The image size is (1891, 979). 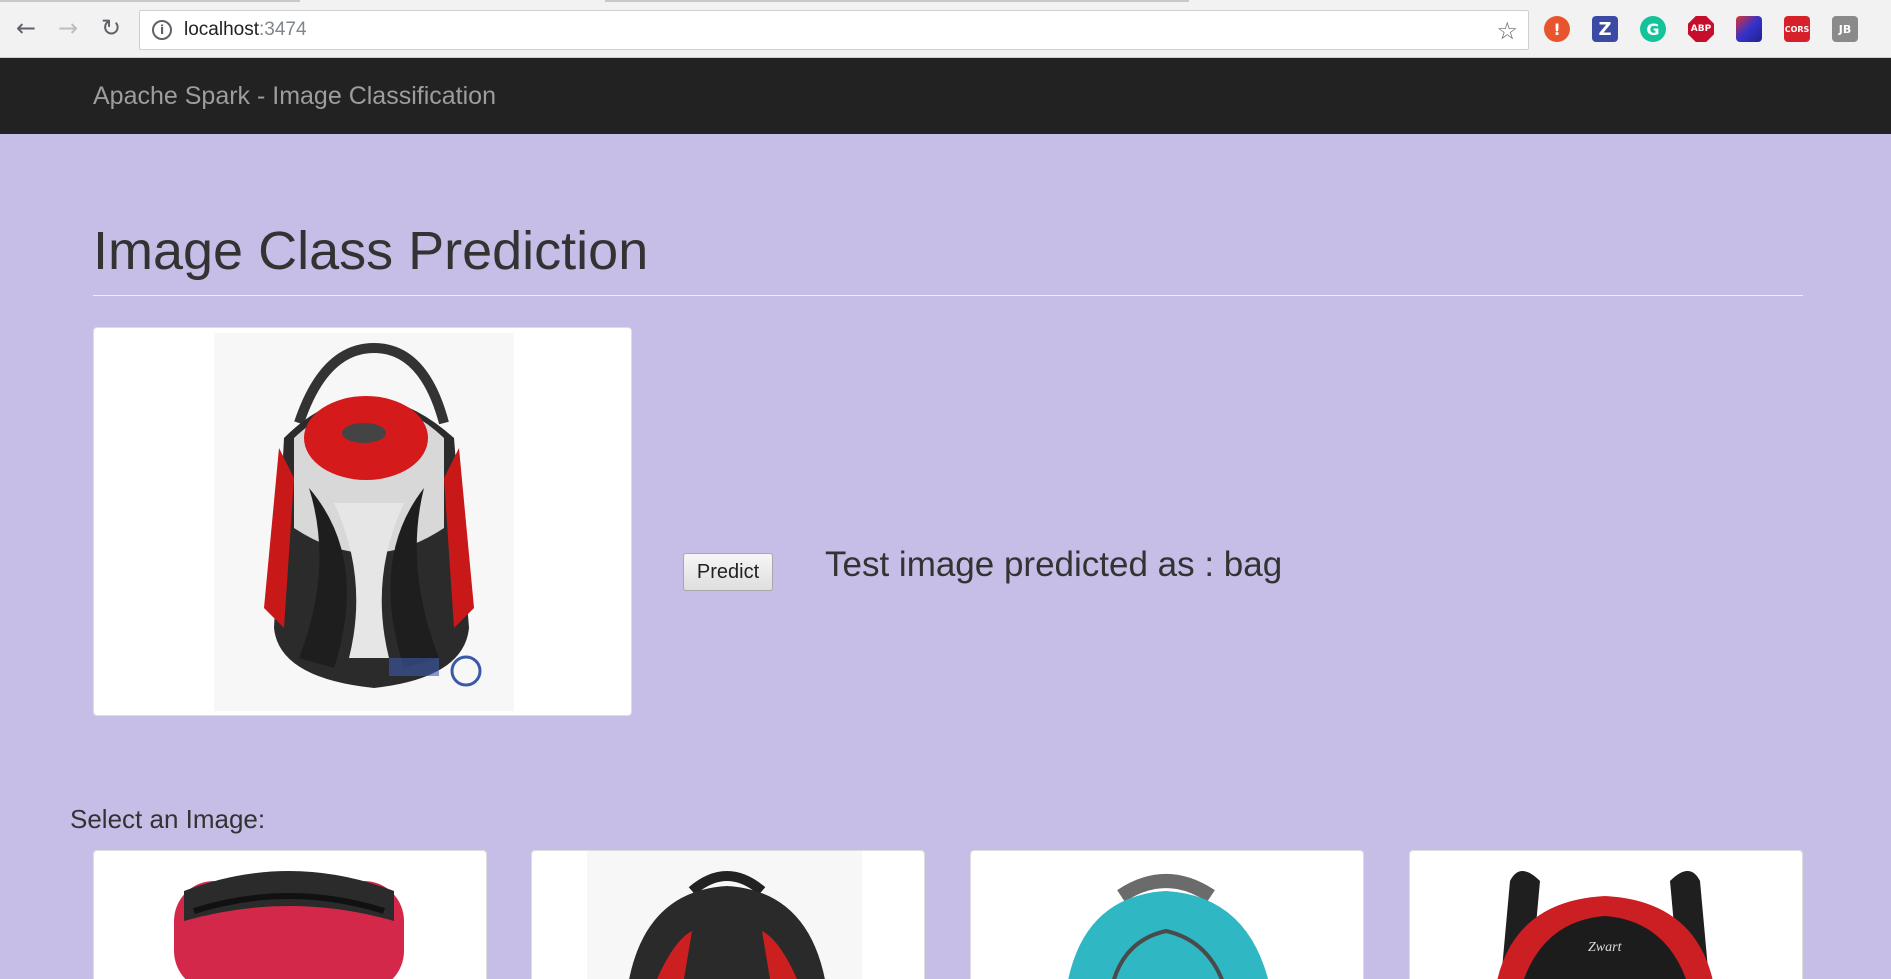 What do you see at coordinates (945, 96) in the screenshot?
I see `app-navbar: Apache Spark - Image Classification` at bounding box center [945, 96].